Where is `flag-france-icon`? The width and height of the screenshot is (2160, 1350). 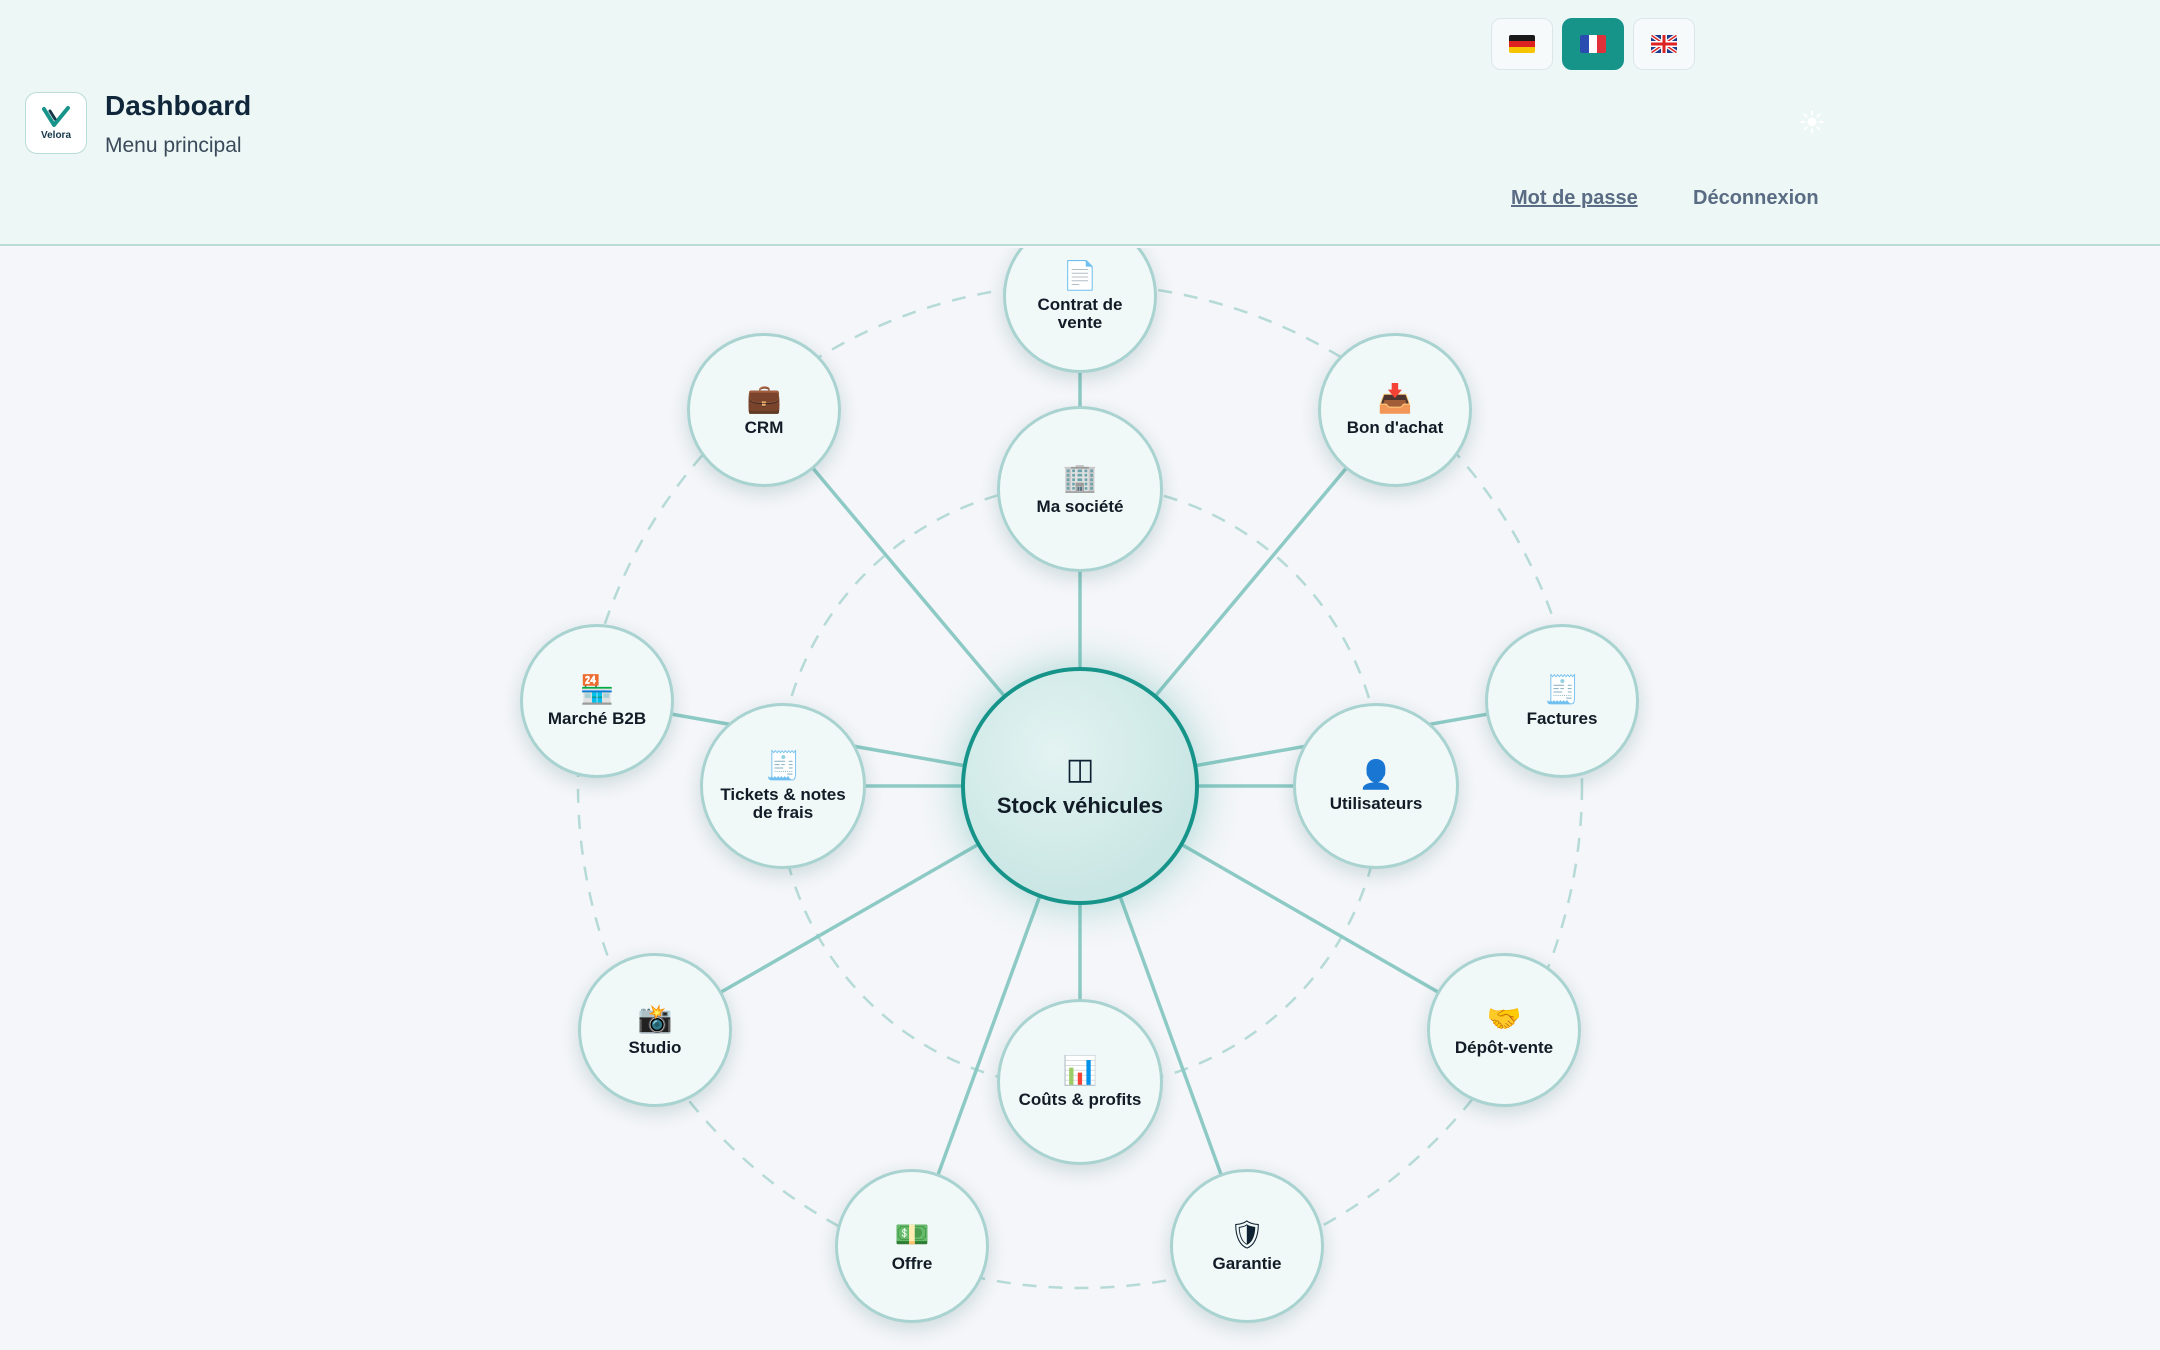
flag-france-icon is located at coordinates (1593, 44).